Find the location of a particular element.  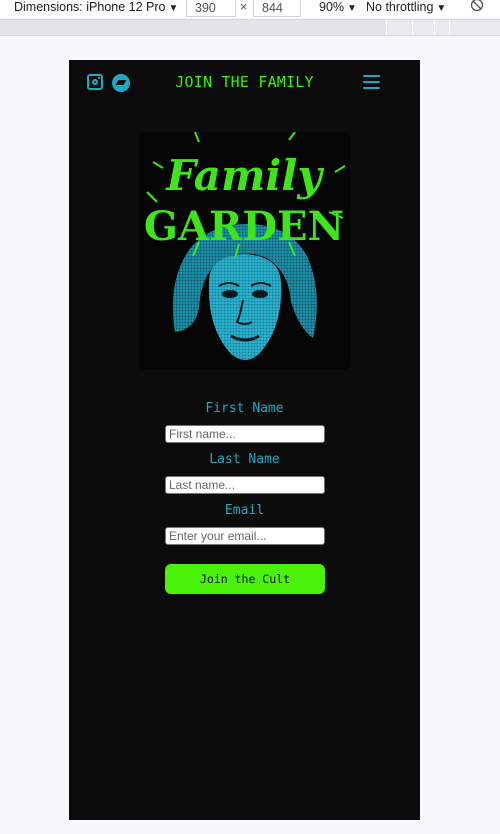

top-nav: JOIN THE FAMILY is located at coordinates (244, 82).